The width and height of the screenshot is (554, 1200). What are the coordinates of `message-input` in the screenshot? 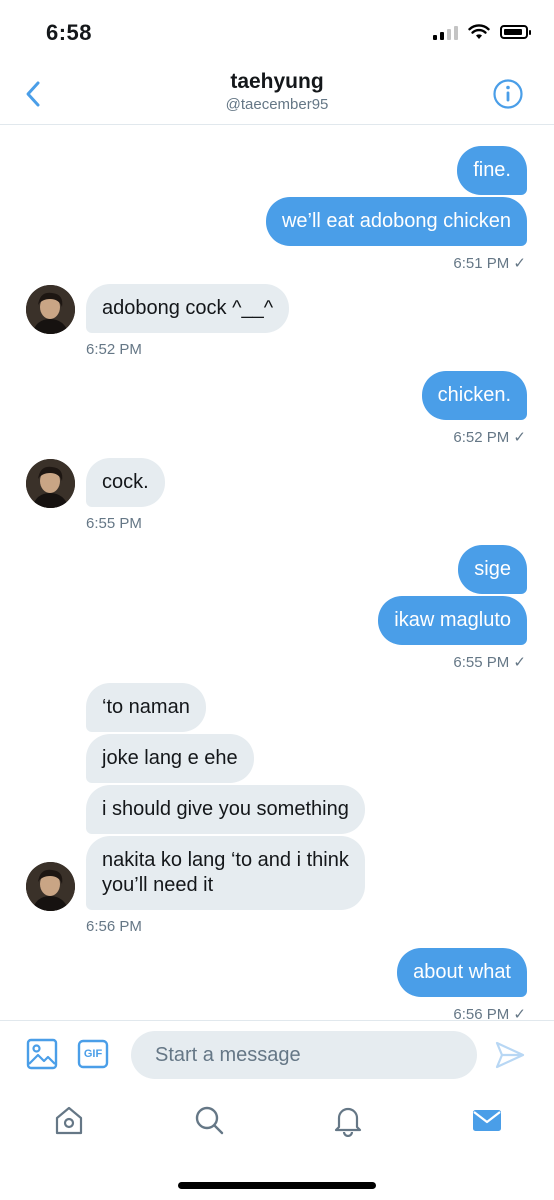 It's located at (304, 1055).